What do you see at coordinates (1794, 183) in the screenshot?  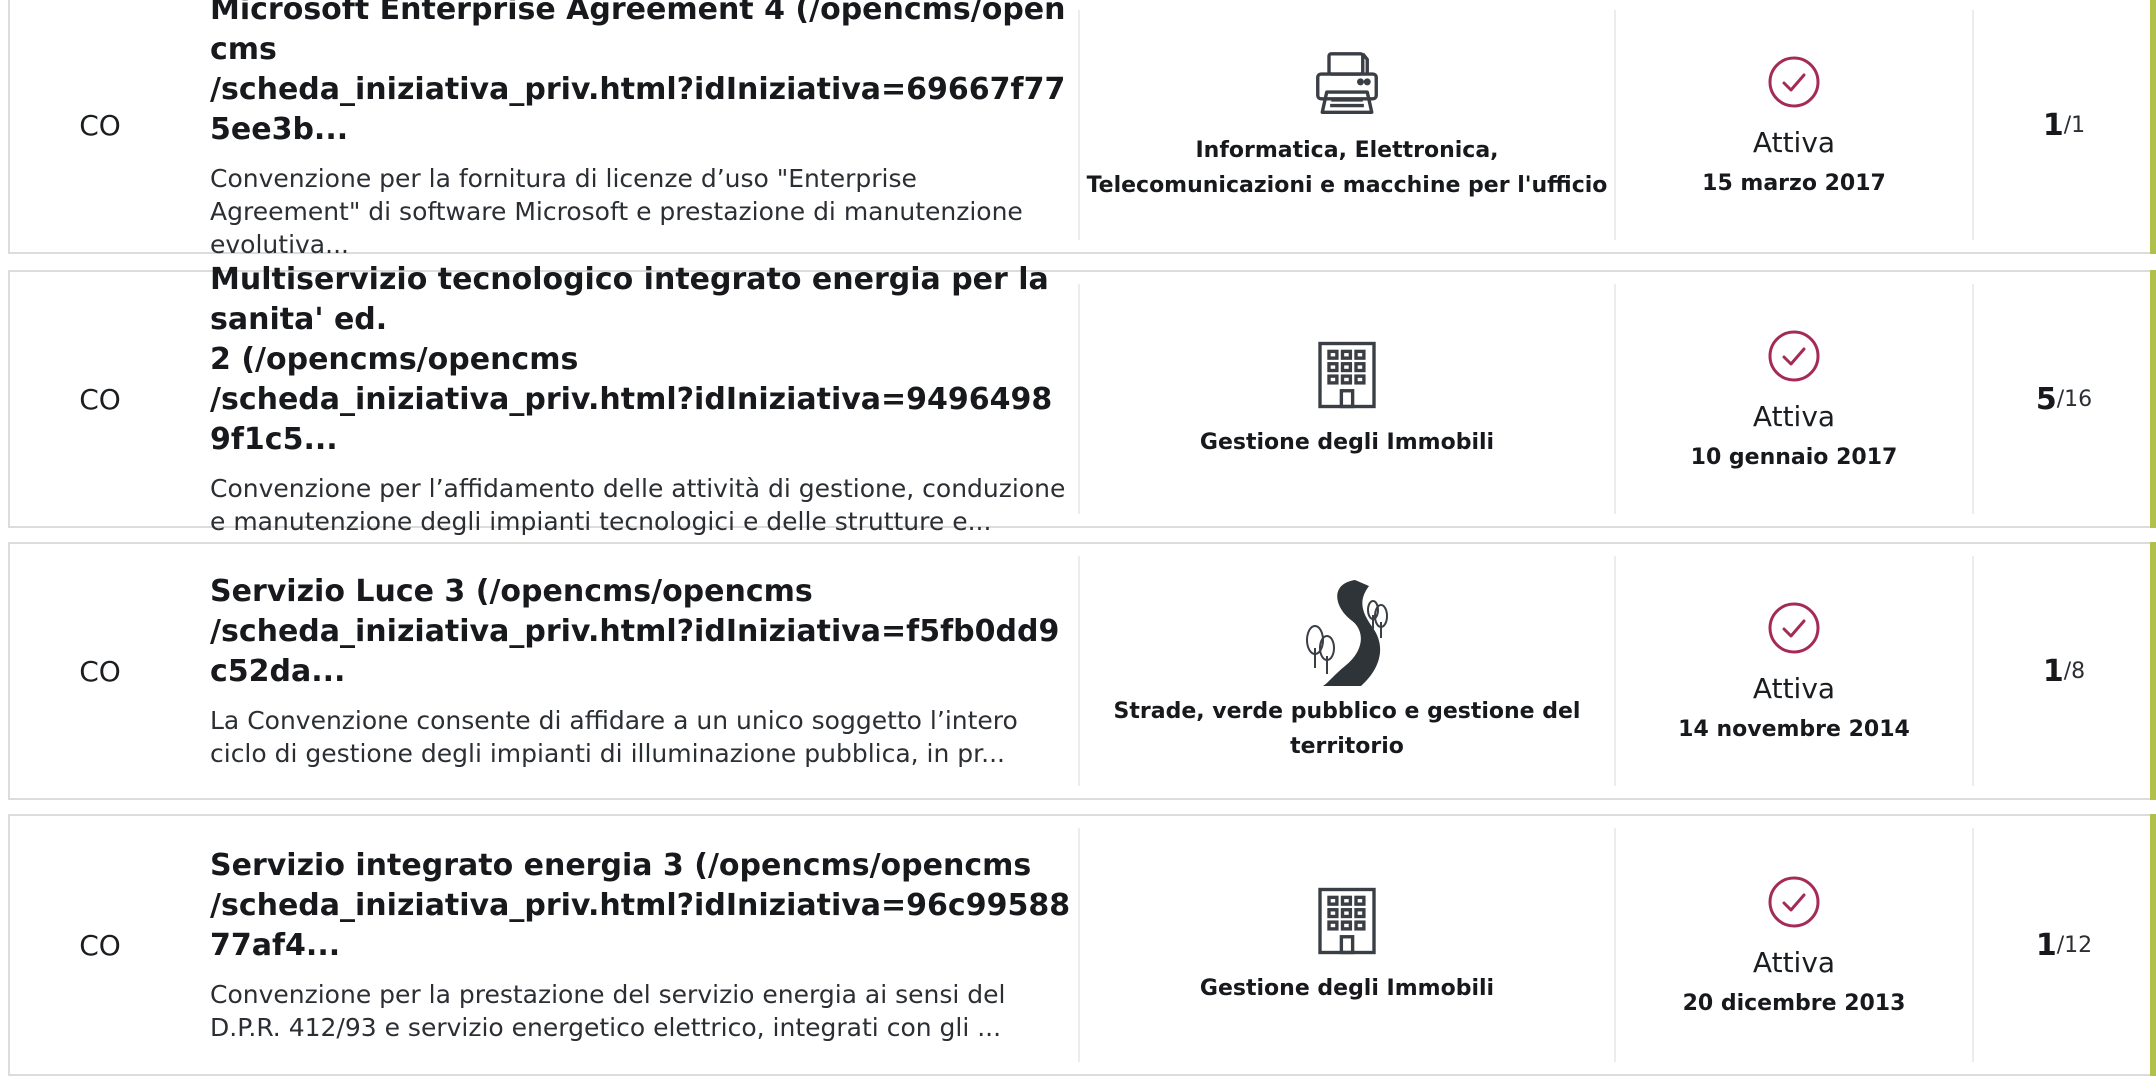 I see `status-date: 15 marzo 2017` at bounding box center [1794, 183].